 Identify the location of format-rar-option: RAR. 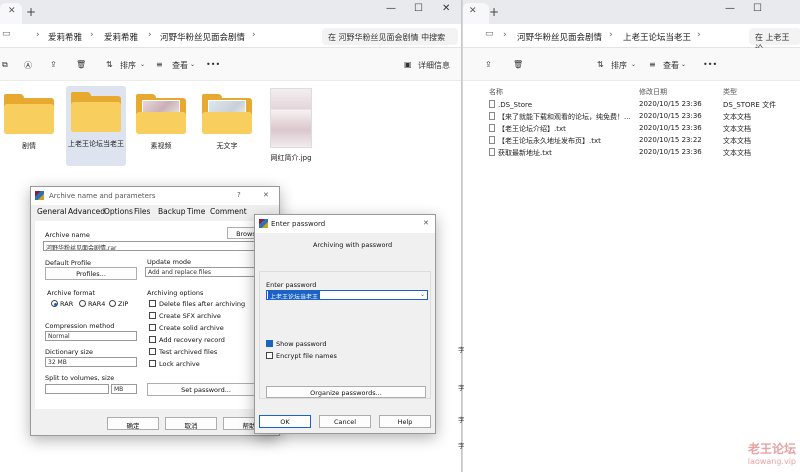
(62, 304).